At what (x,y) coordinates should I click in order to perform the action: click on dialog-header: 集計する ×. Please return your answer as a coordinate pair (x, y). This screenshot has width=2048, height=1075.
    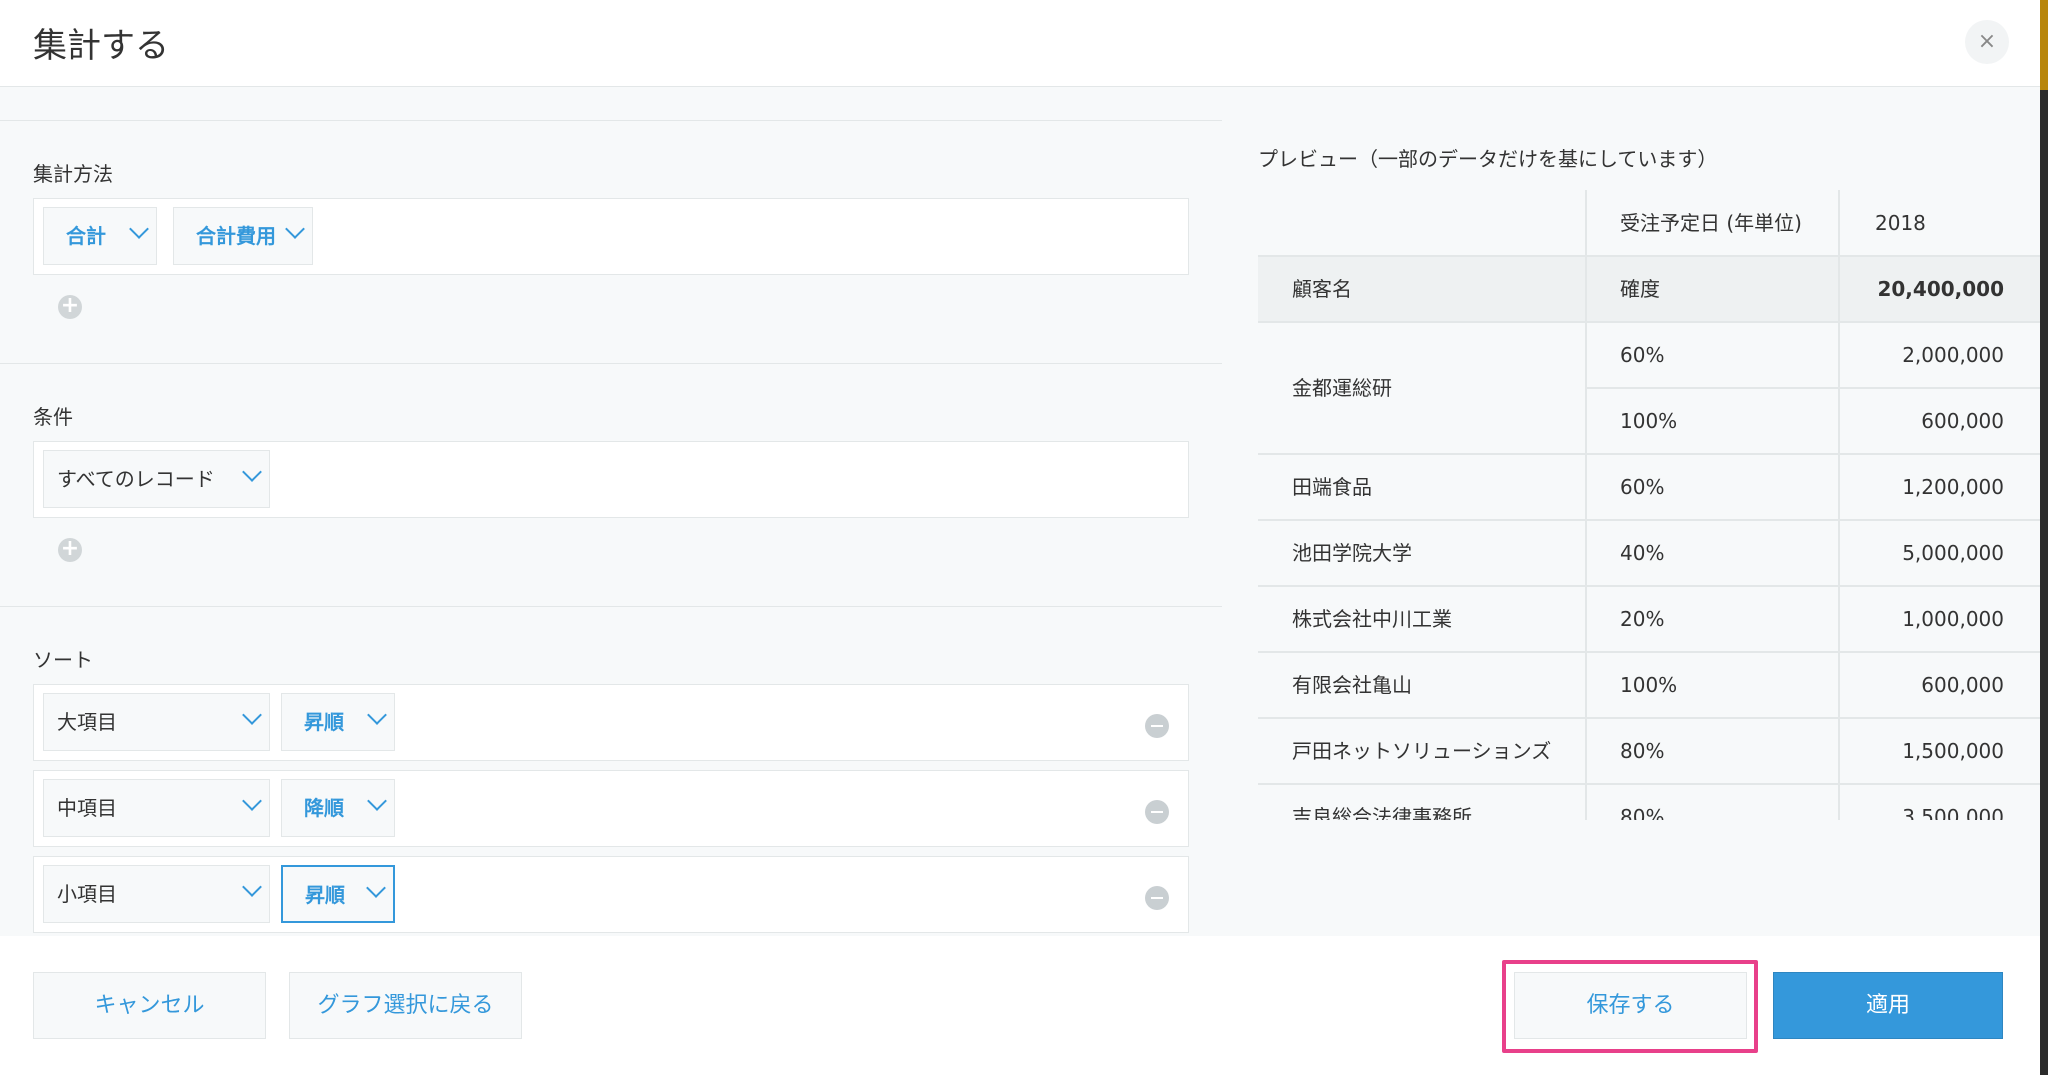
    Looking at the image, I should click on (1020, 43).